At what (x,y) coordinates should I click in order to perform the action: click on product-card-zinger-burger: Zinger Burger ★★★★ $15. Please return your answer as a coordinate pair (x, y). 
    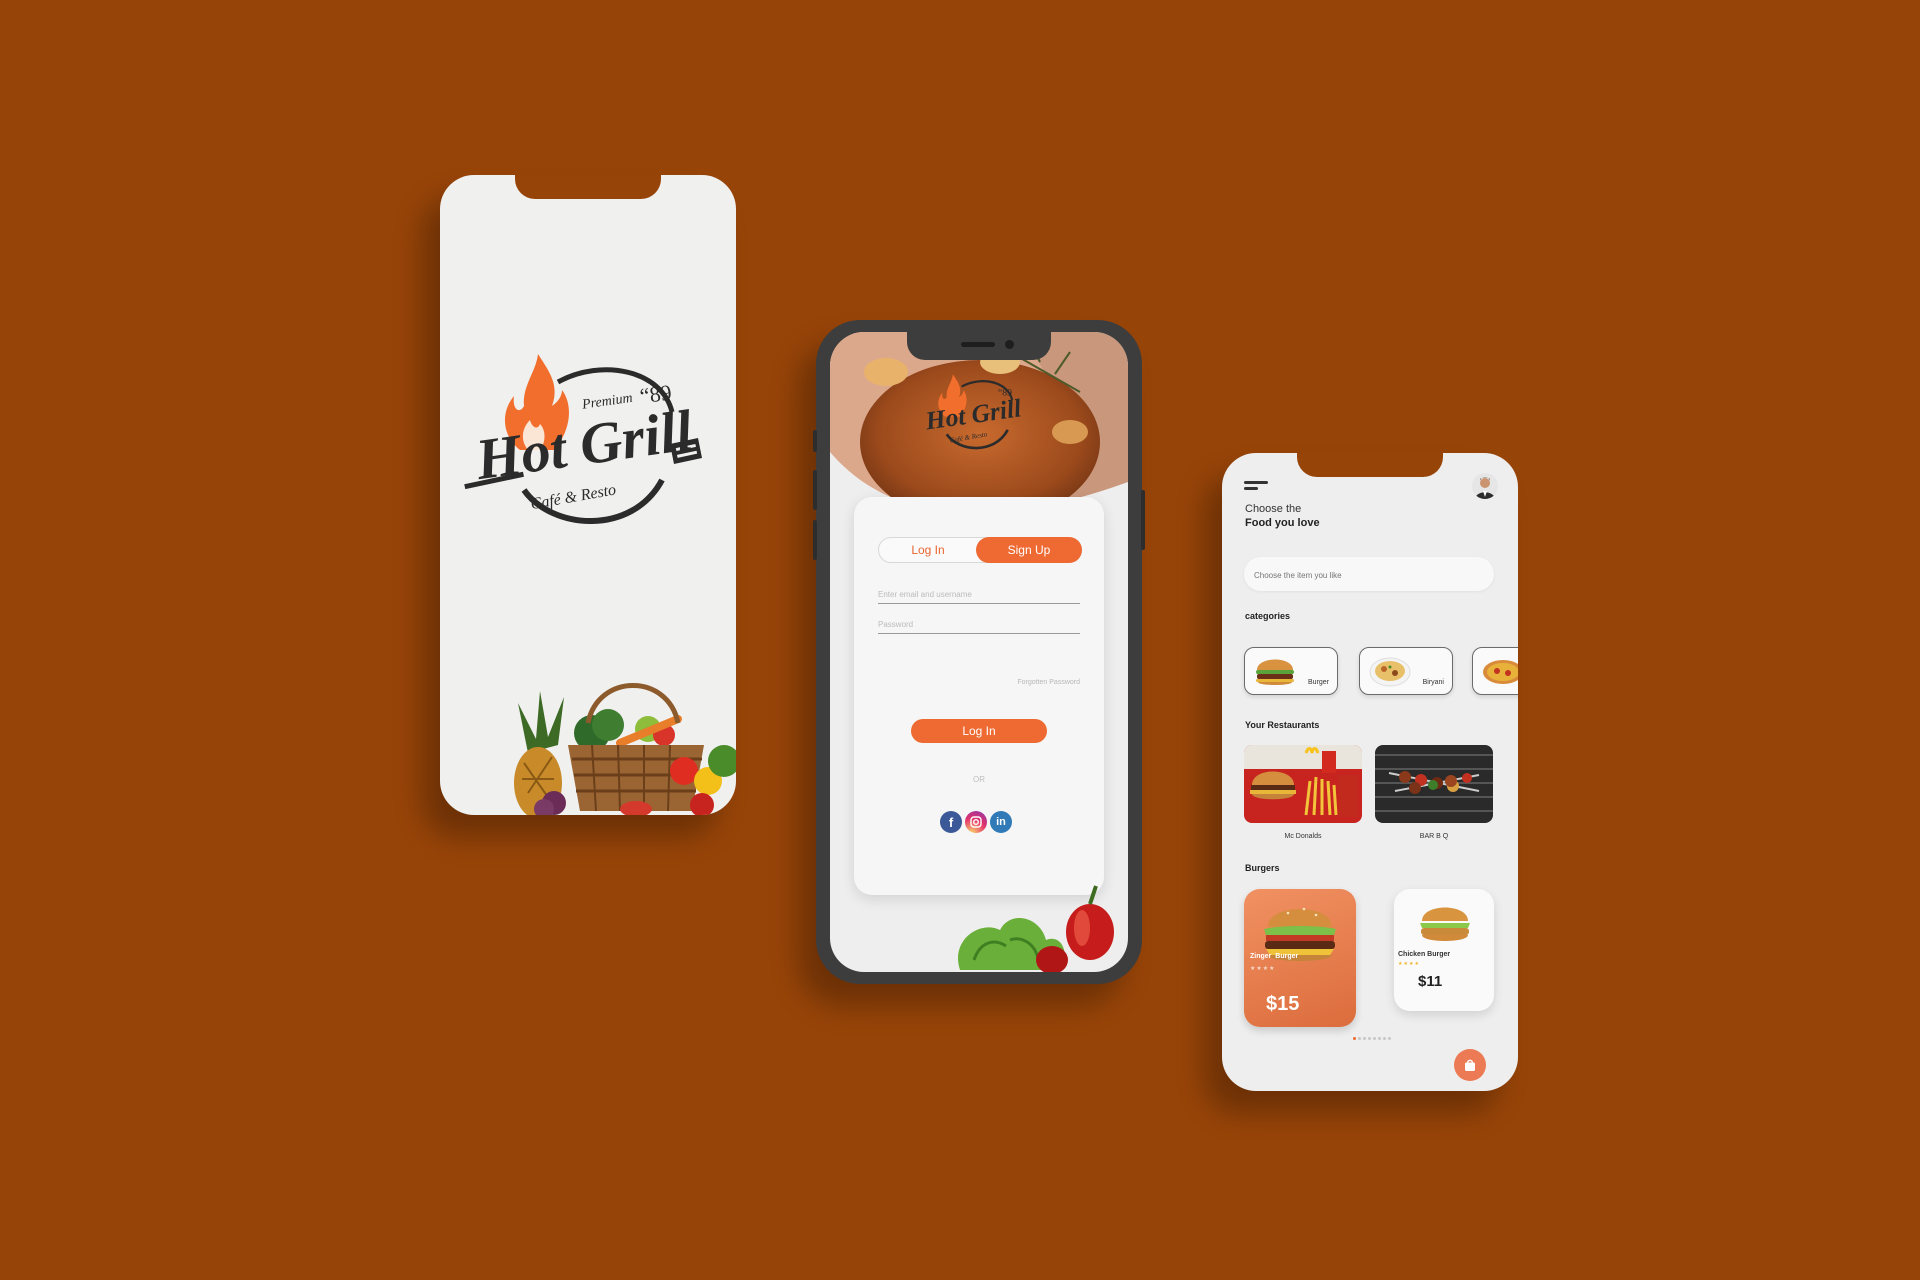
    Looking at the image, I should click on (1300, 958).